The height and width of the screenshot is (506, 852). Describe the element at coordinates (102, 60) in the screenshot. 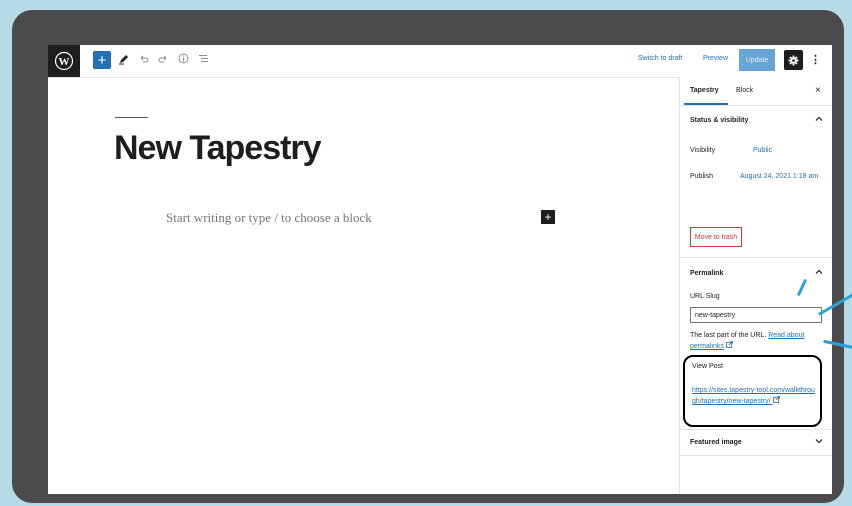

I see `add-block-button: +` at that location.